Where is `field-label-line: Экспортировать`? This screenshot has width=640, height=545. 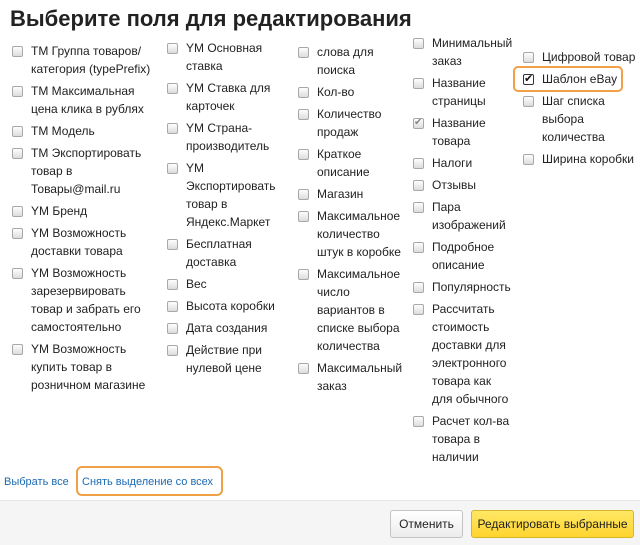 field-label-line: Экспортировать is located at coordinates (231, 186).